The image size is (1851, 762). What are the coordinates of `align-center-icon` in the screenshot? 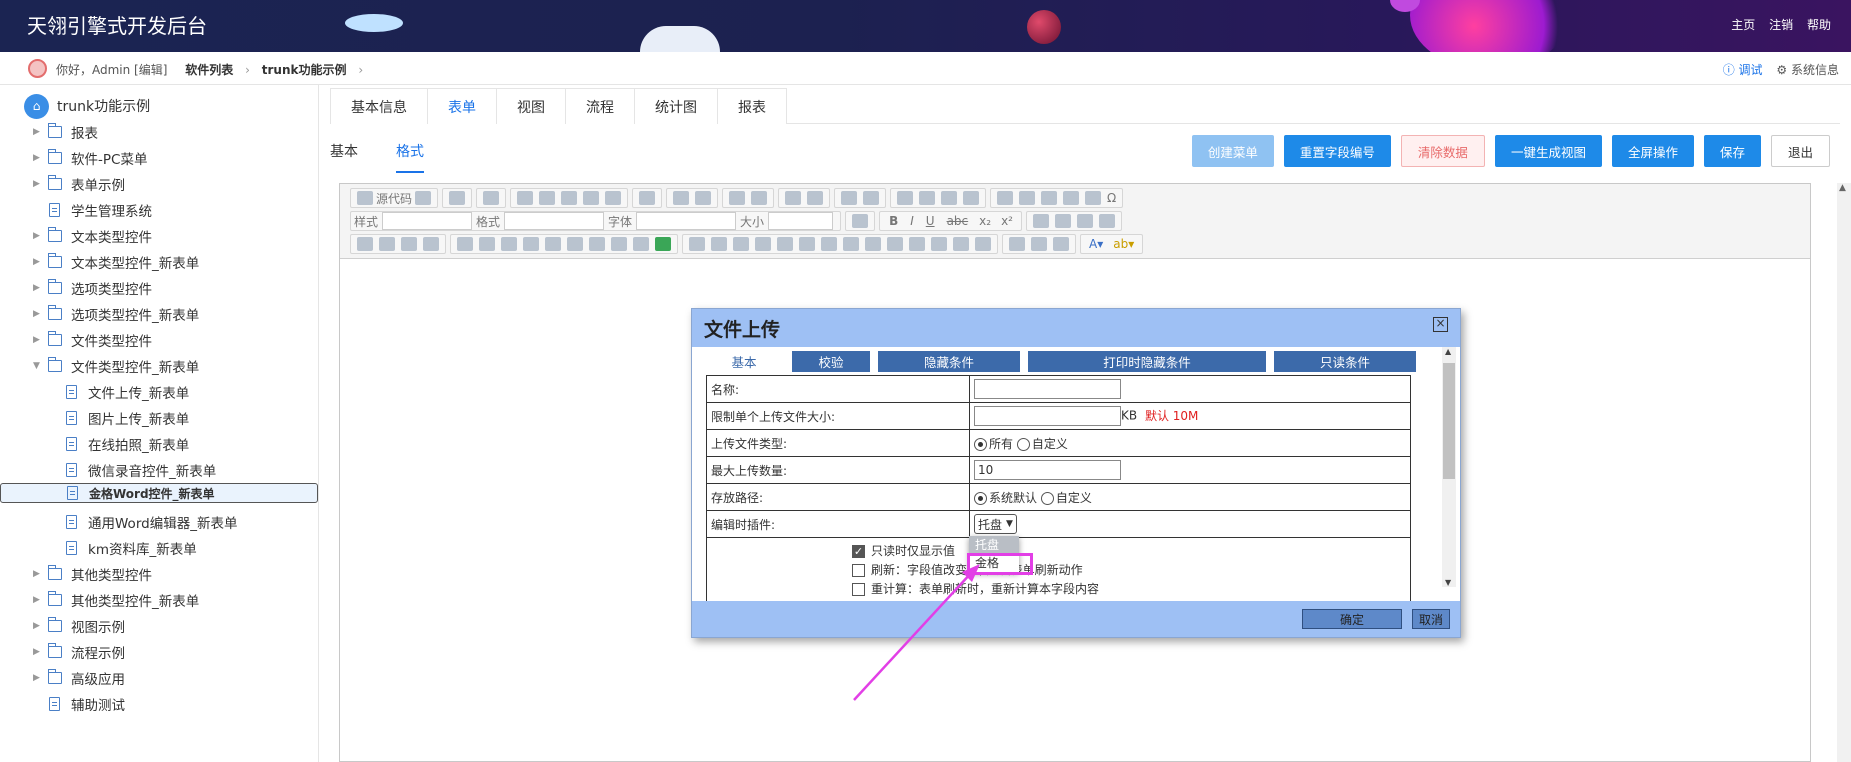 It's located at (1062, 221).